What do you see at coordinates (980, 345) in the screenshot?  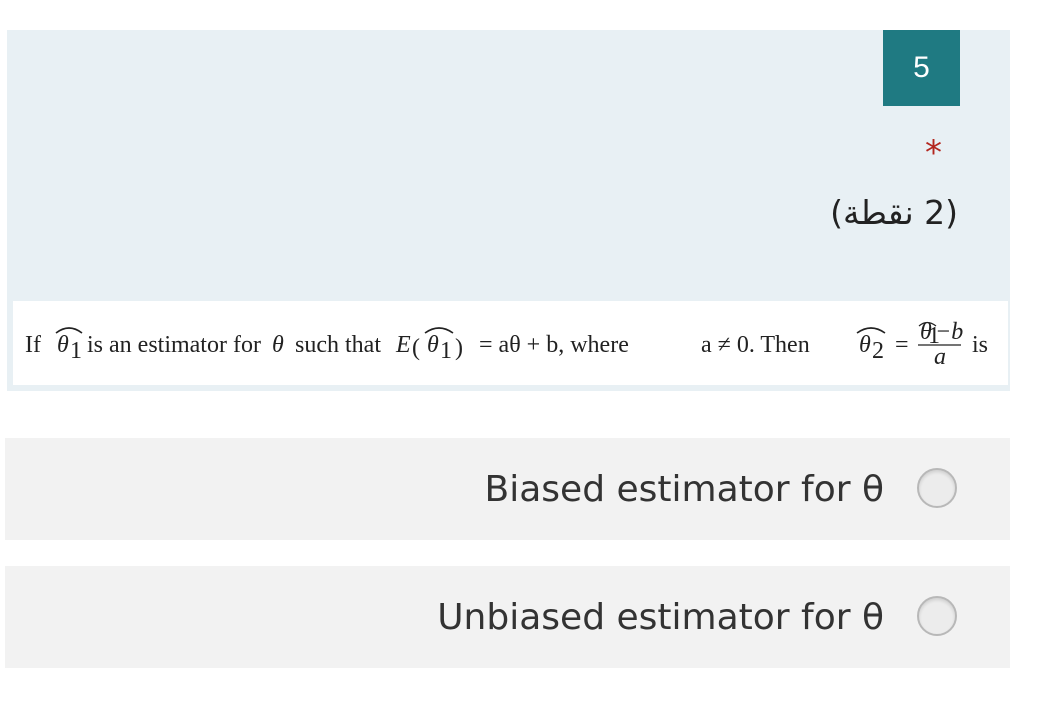 I see `stmt-is: is` at bounding box center [980, 345].